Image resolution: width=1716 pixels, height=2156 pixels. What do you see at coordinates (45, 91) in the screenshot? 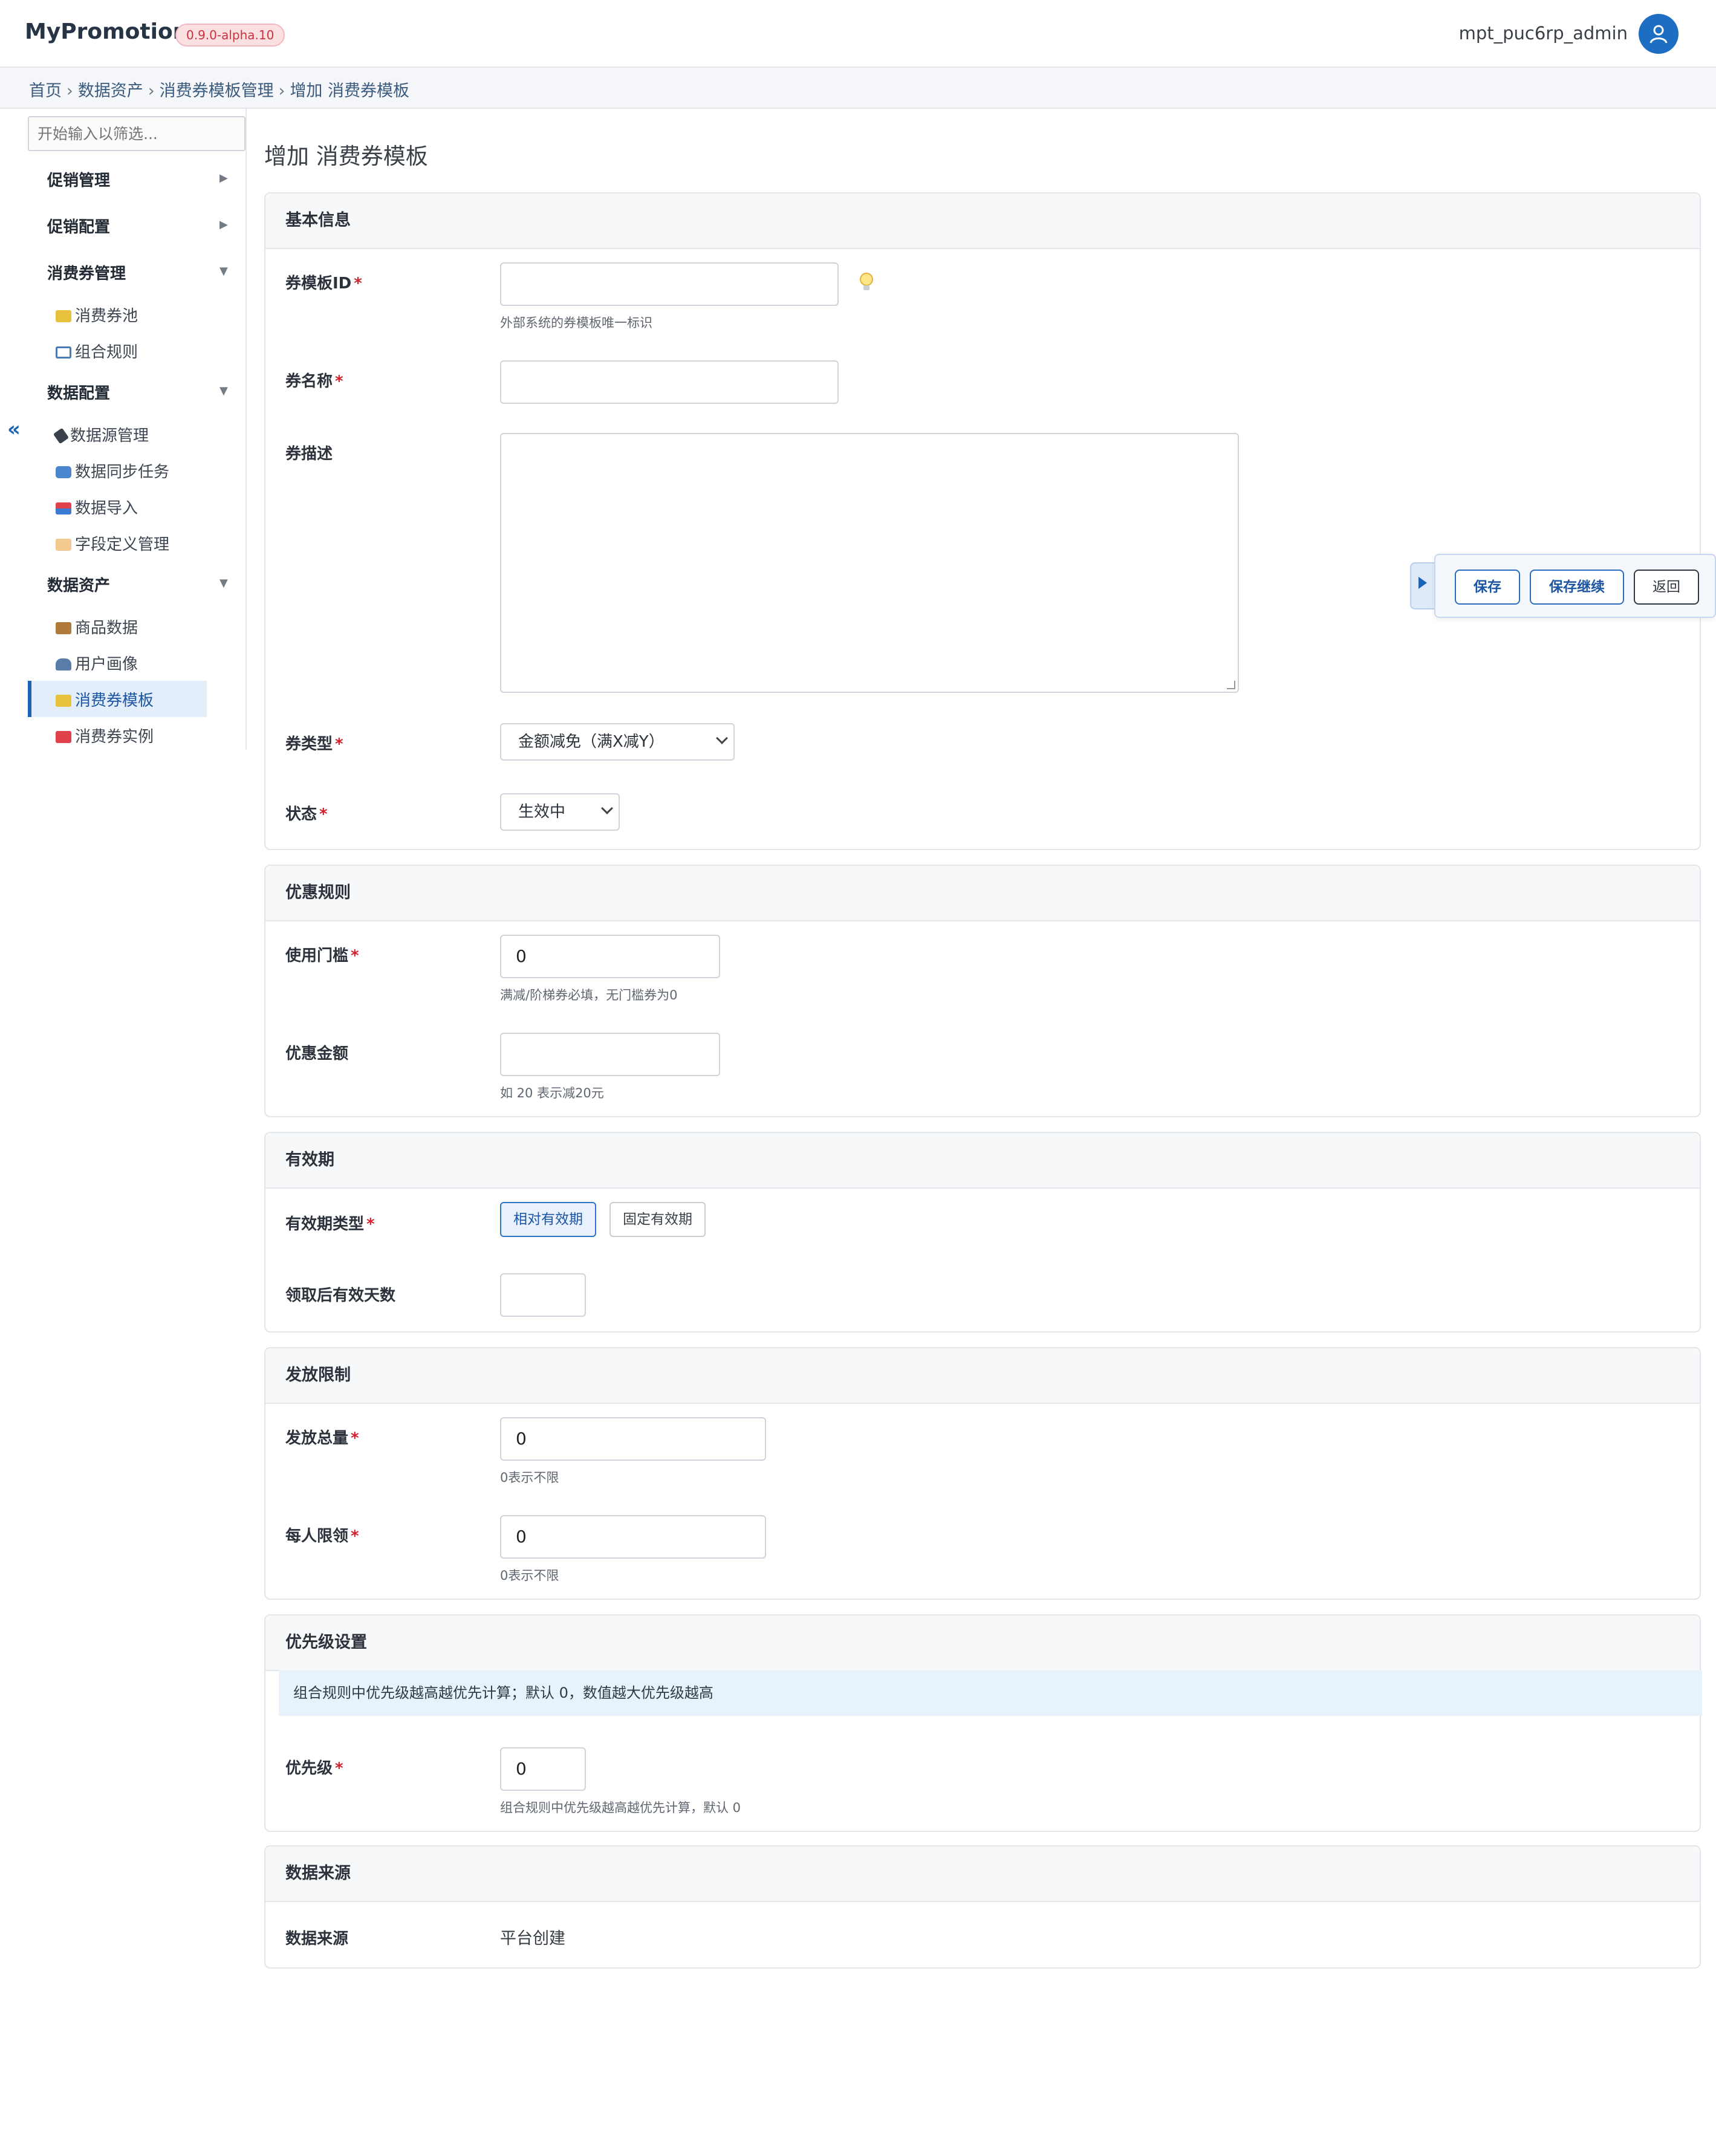
I see `breadcrumb-home: 首页` at bounding box center [45, 91].